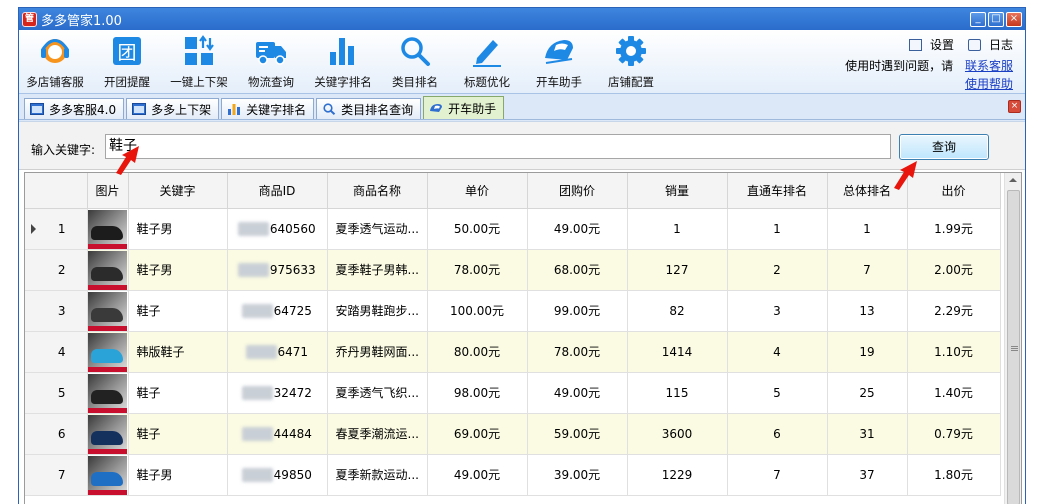 Image resolution: width=1046 pixels, height=504 pixels. What do you see at coordinates (931, 44) in the screenshot?
I see `settings-button: 设置` at bounding box center [931, 44].